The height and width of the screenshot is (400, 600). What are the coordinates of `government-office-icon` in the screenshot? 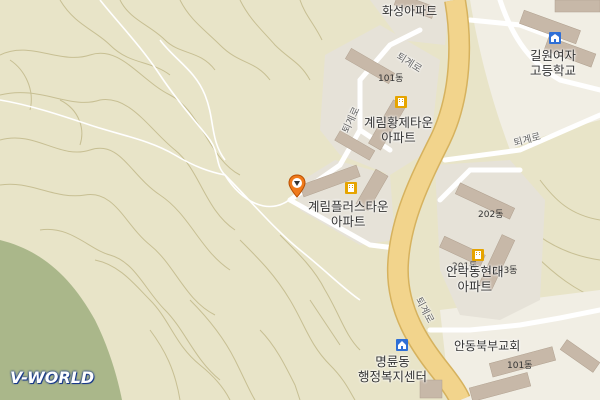 It's located at (402, 345).